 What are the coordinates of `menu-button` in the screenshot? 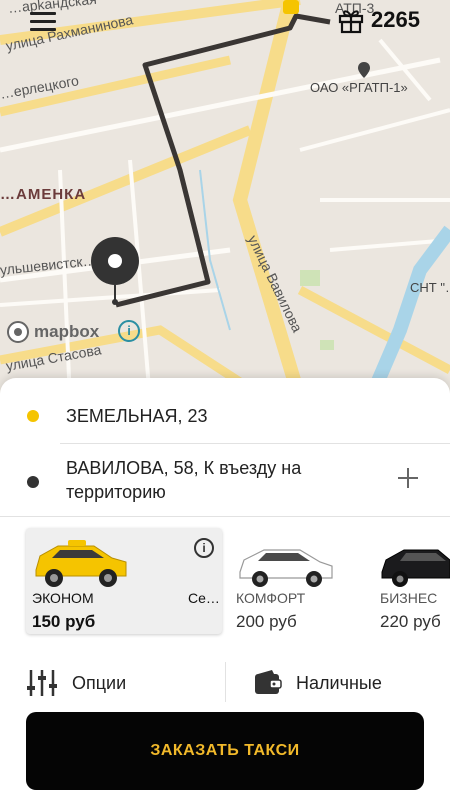 It's located at (43, 22).